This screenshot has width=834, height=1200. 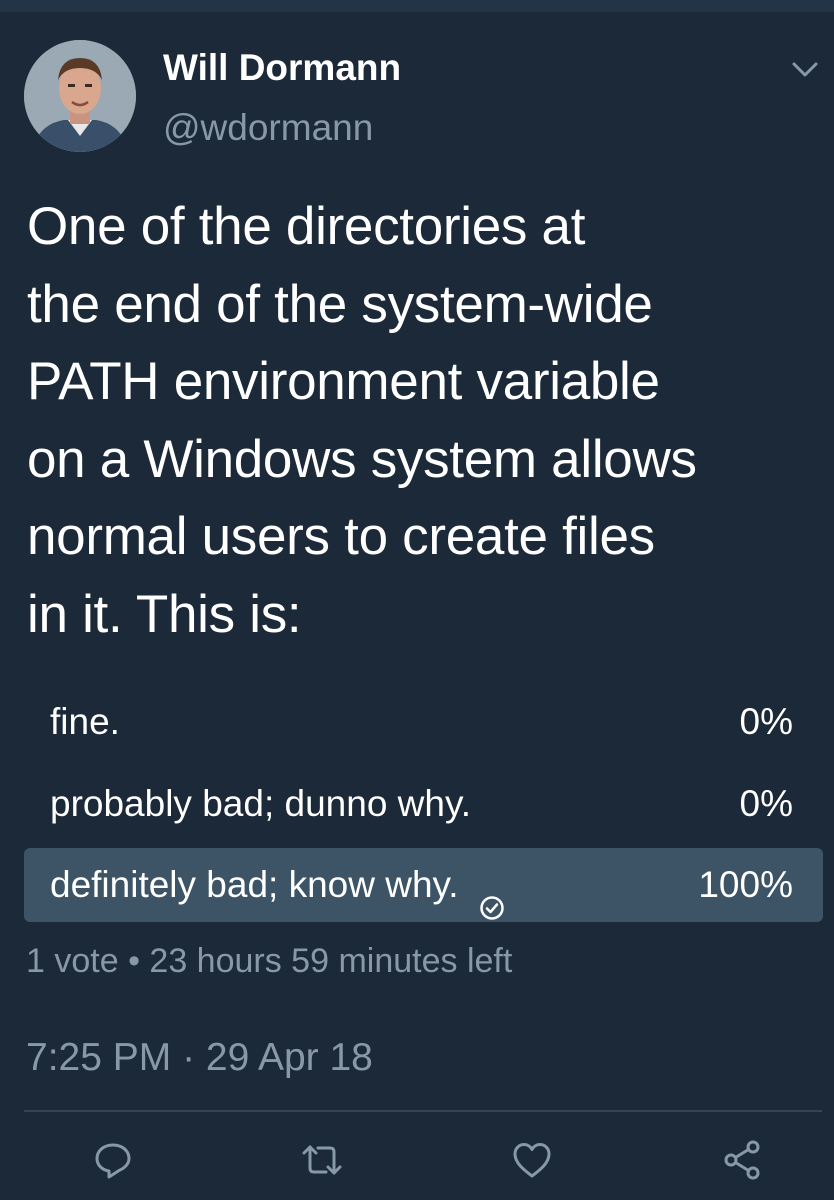 I want to click on reply-button, so click(x=113, y=1160).